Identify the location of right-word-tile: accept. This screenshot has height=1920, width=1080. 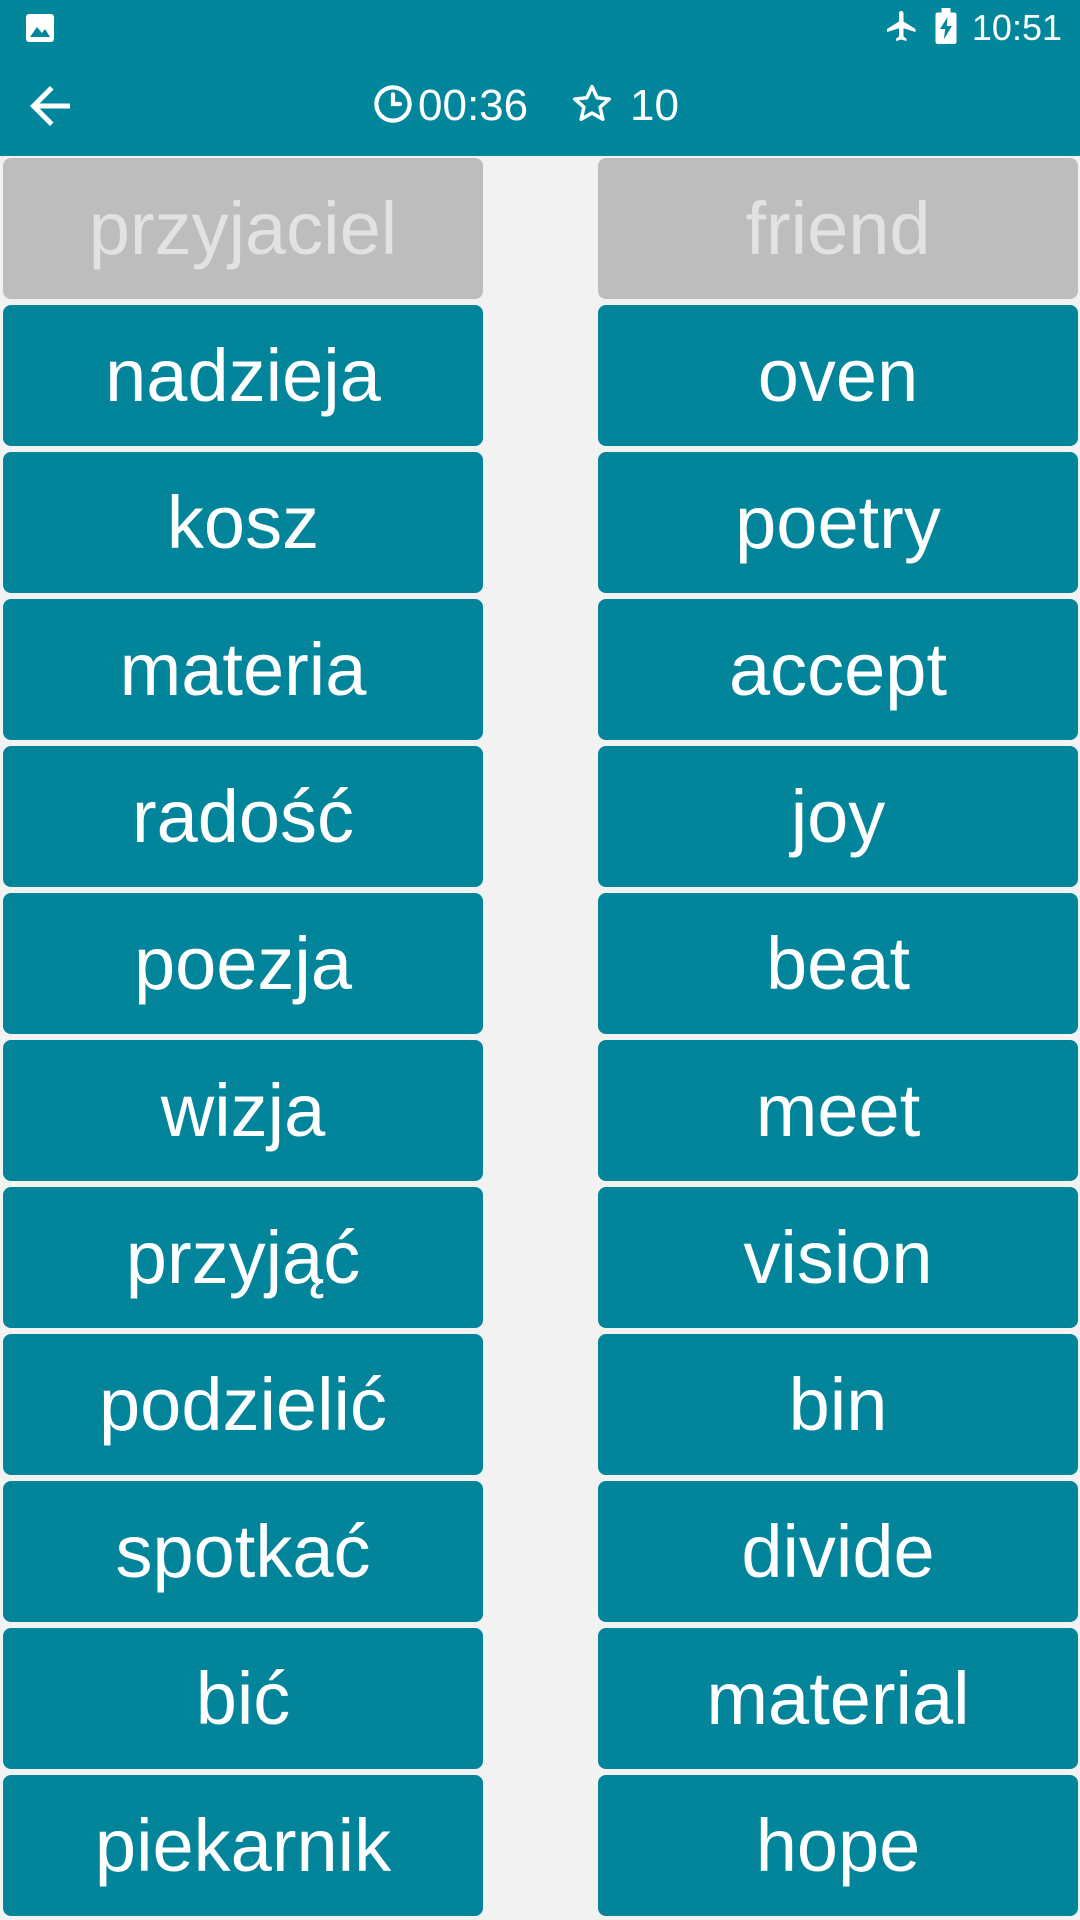
(838, 669).